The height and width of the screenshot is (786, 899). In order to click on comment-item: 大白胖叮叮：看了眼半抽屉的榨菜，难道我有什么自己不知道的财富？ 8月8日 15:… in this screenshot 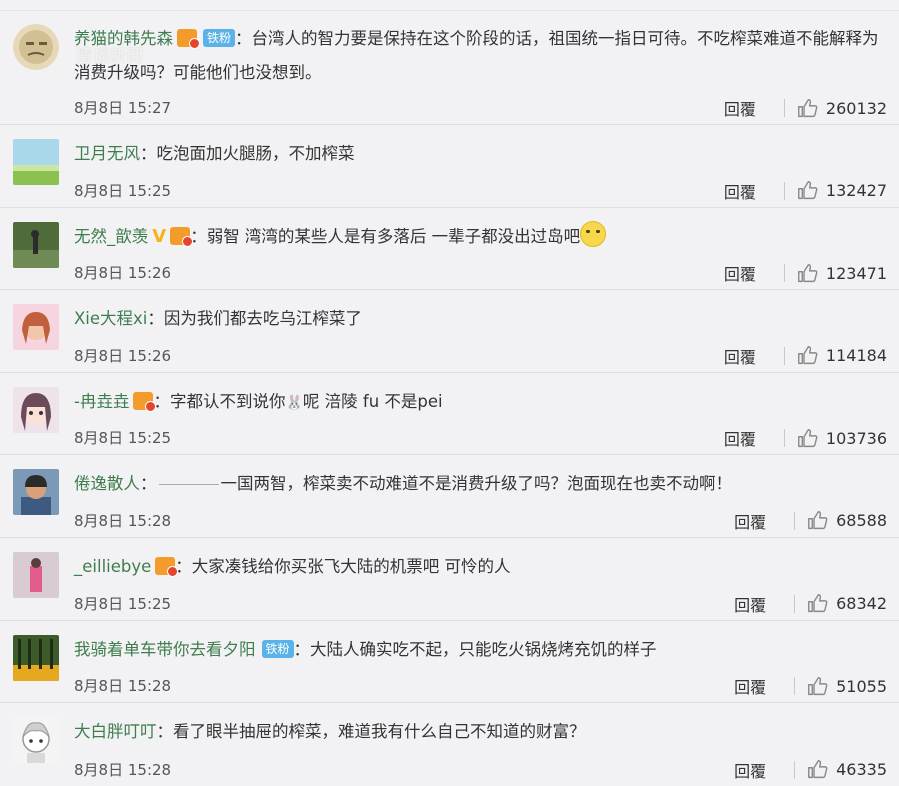, I will do `click(449, 744)`.